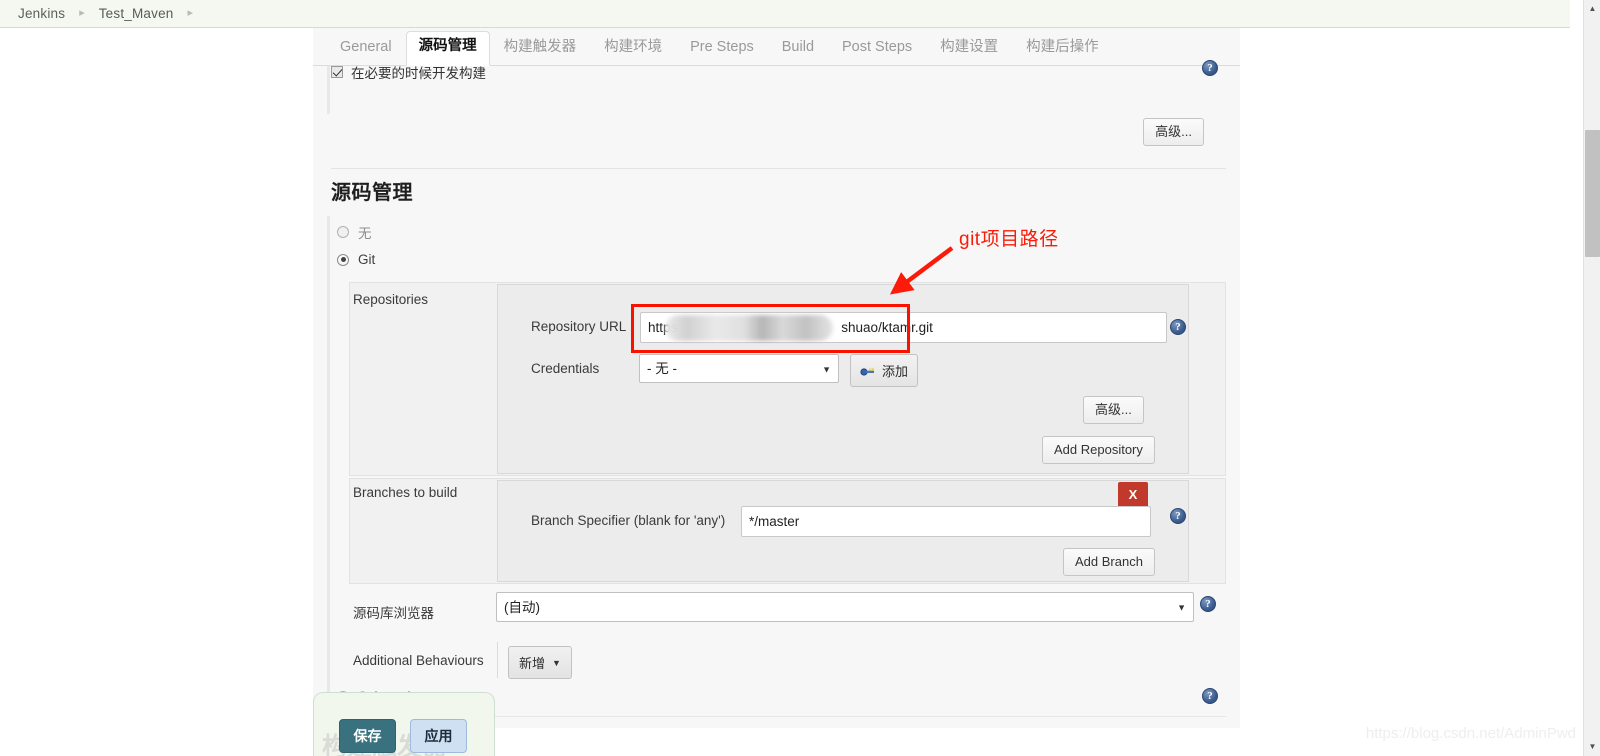  I want to click on form-gutter, so click(328, 90).